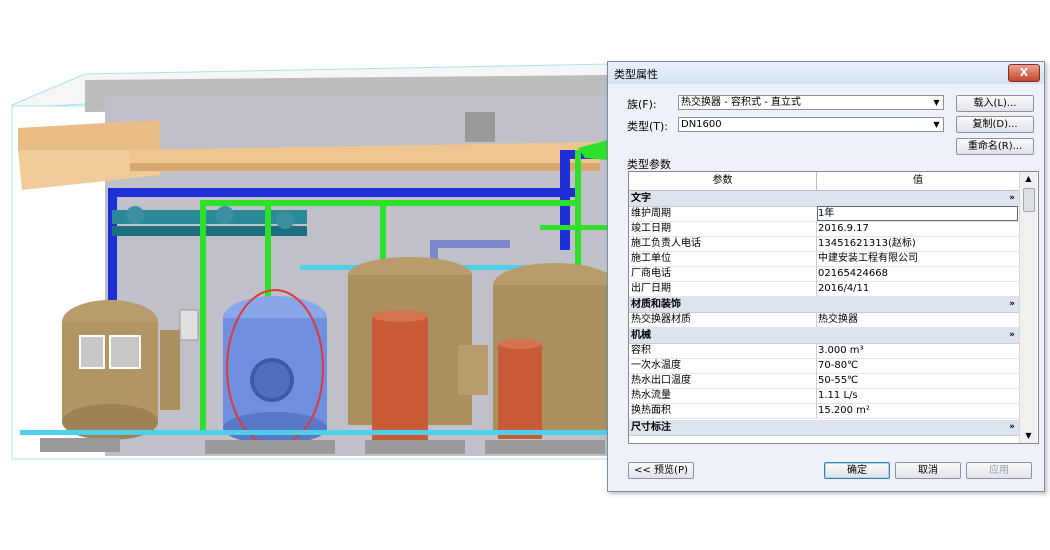  I want to click on table-row: 热水出口温度 50-55℃, so click(824, 381).